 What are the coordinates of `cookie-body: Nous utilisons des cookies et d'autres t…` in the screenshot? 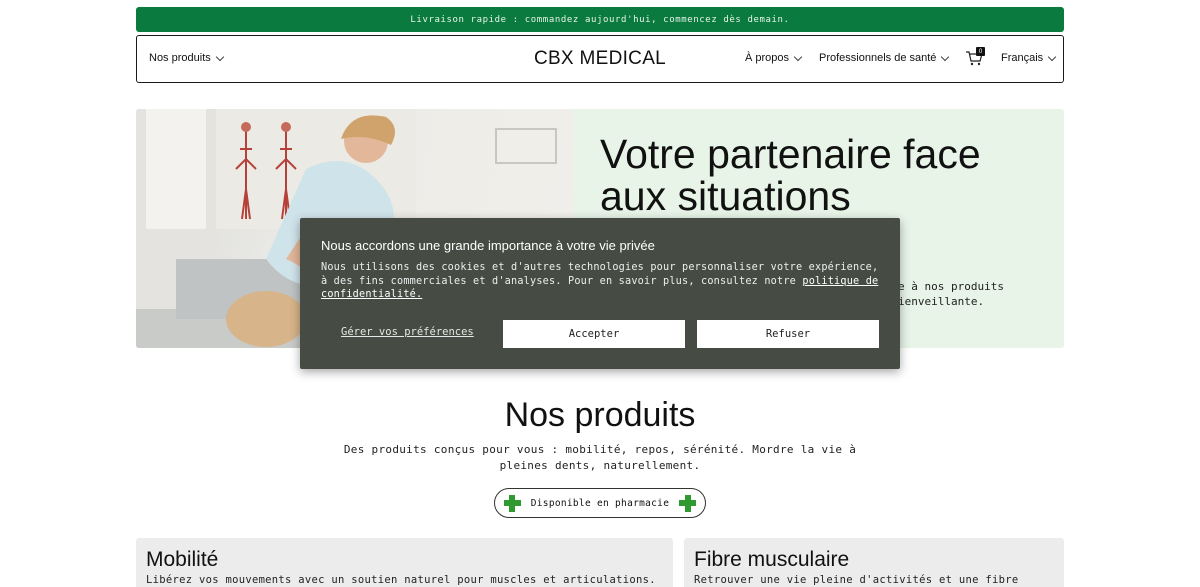 It's located at (601, 281).